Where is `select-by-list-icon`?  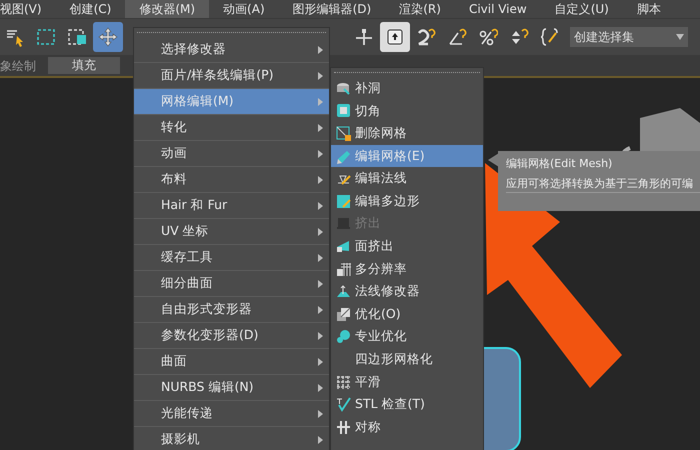
select-by-list-icon is located at coordinates (15, 37).